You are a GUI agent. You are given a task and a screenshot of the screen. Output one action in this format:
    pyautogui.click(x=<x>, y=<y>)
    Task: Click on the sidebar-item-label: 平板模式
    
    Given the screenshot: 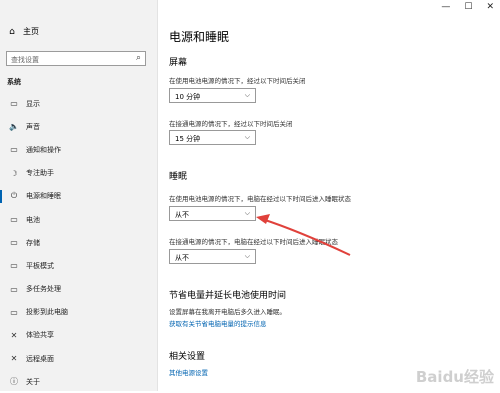 What is the action you would take?
    pyautogui.click(x=40, y=265)
    